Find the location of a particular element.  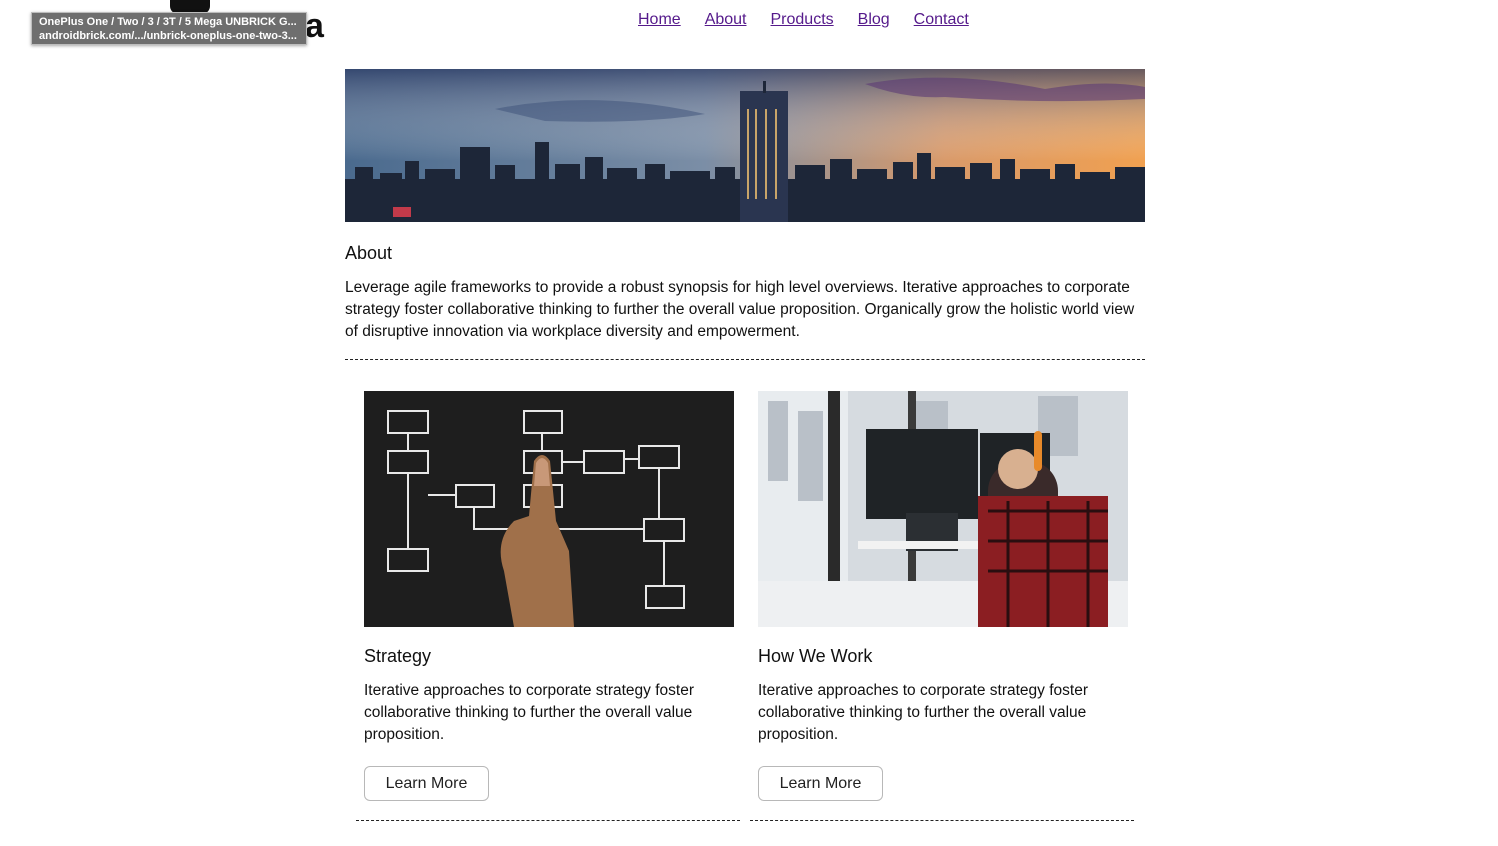

strategy-title: Strategy is located at coordinates (398, 656).